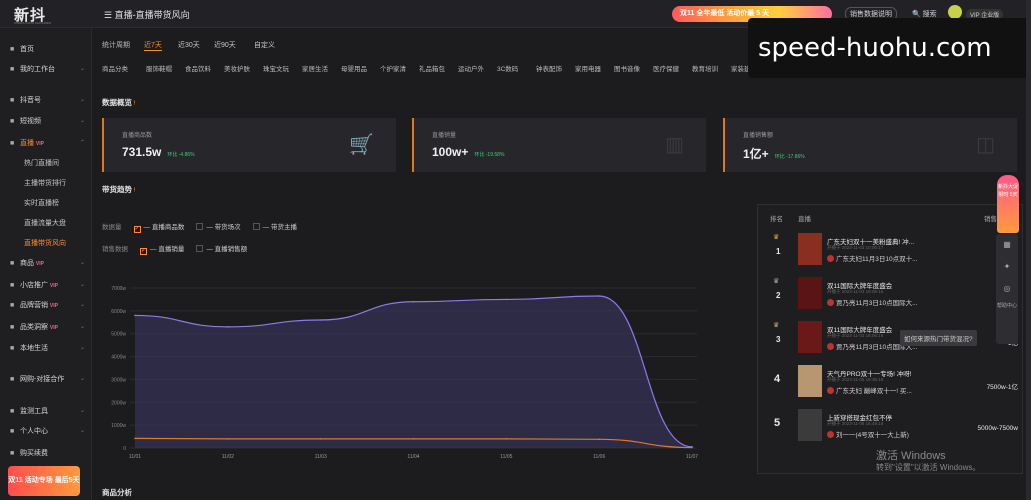  Describe the element at coordinates (12, 121) in the screenshot. I see `video-icon: ■` at that location.